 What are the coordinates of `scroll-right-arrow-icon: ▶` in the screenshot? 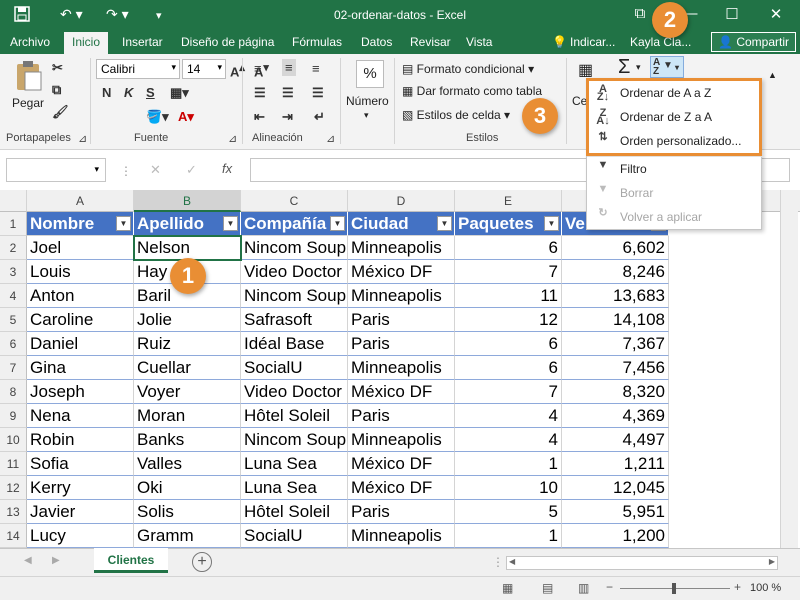 It's located at (772, 561).